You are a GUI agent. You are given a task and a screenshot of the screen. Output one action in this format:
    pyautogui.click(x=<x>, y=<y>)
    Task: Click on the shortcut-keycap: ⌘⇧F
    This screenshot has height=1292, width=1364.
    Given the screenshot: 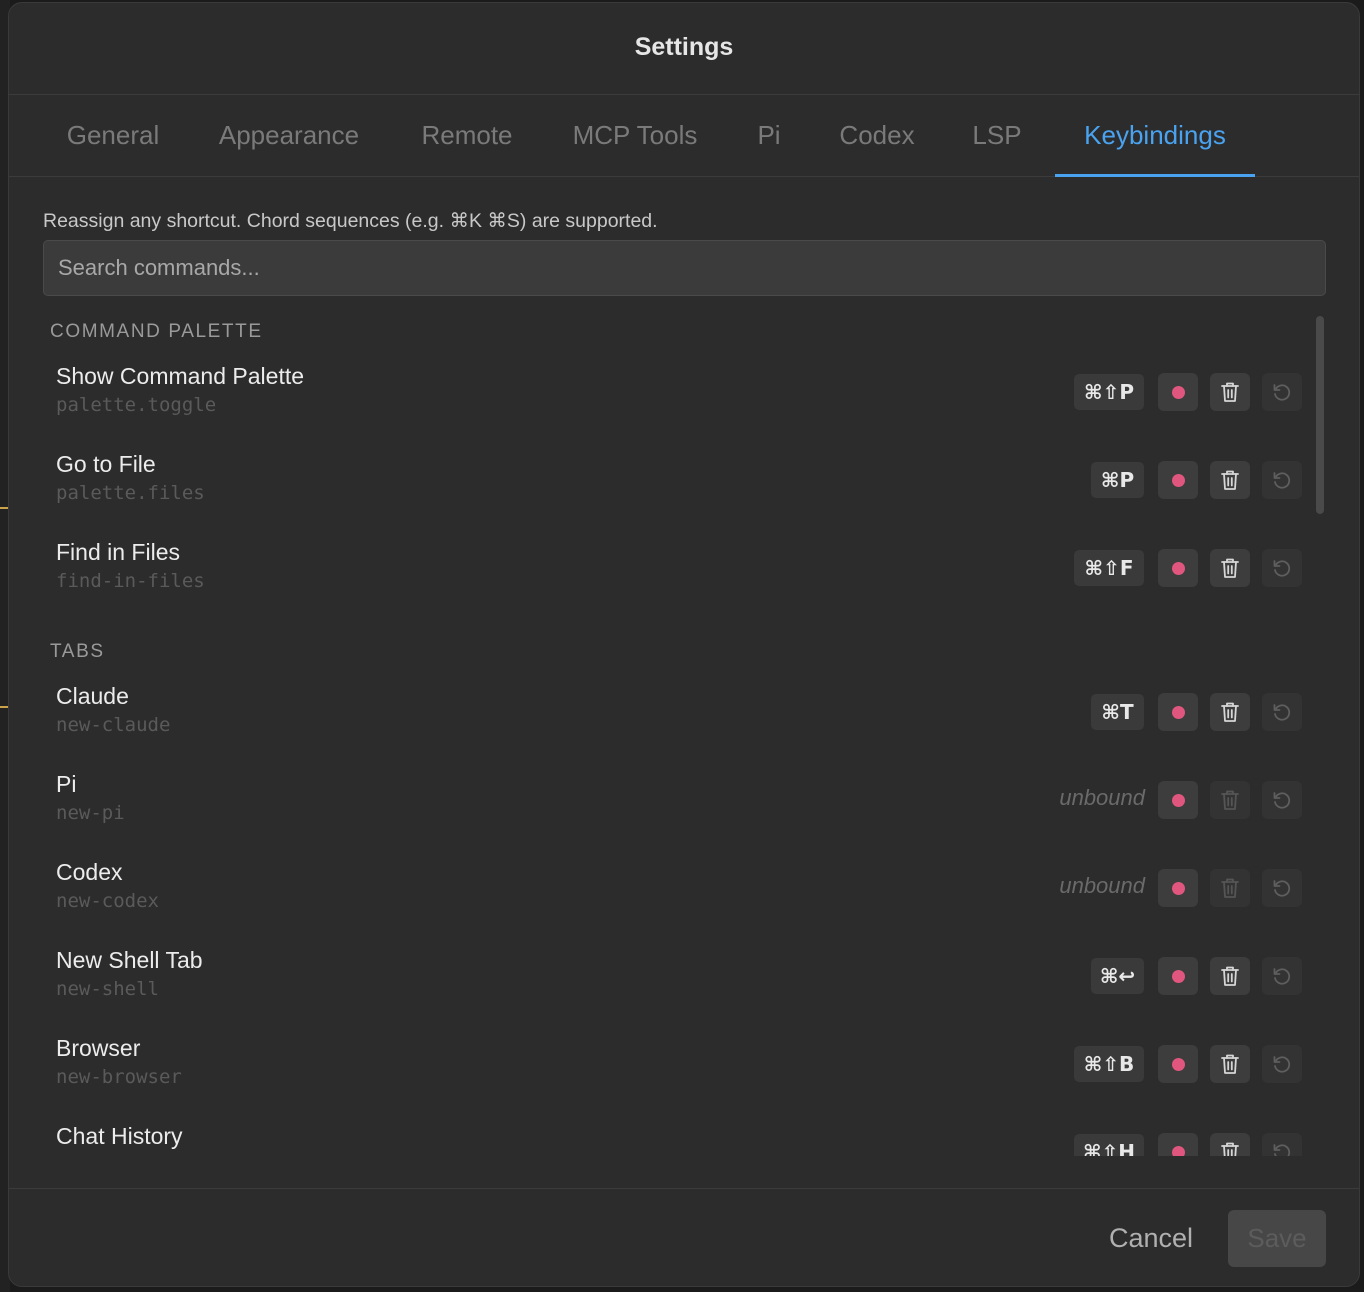 What is the action you would take?
    pyautogui.click(x=1109, y=568)
    